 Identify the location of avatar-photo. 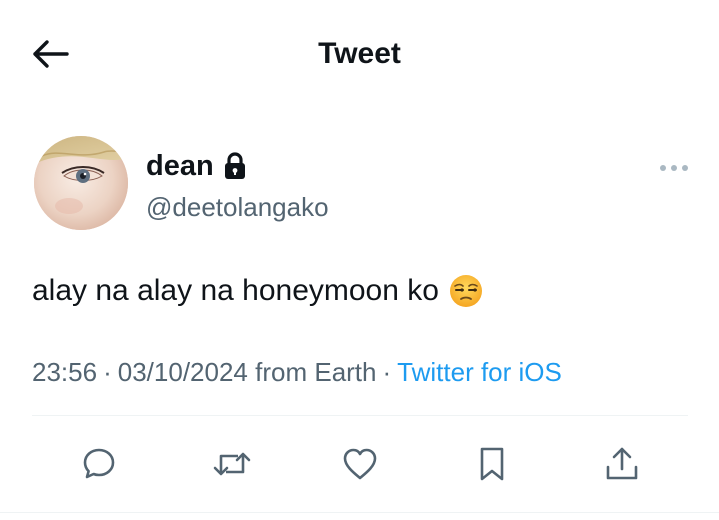
(81, 183).